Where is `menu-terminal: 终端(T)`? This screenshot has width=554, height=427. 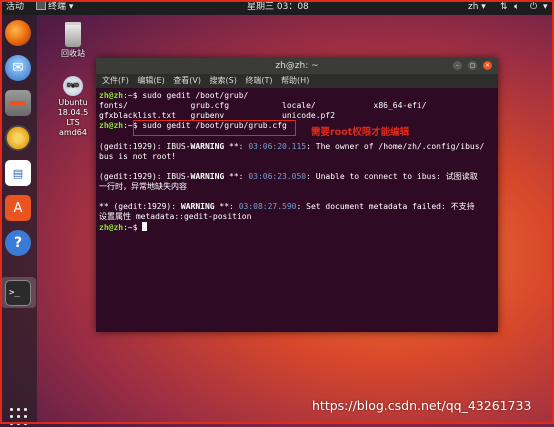
menu-terminal: 终端(T) is located at coordinates (258, 80).